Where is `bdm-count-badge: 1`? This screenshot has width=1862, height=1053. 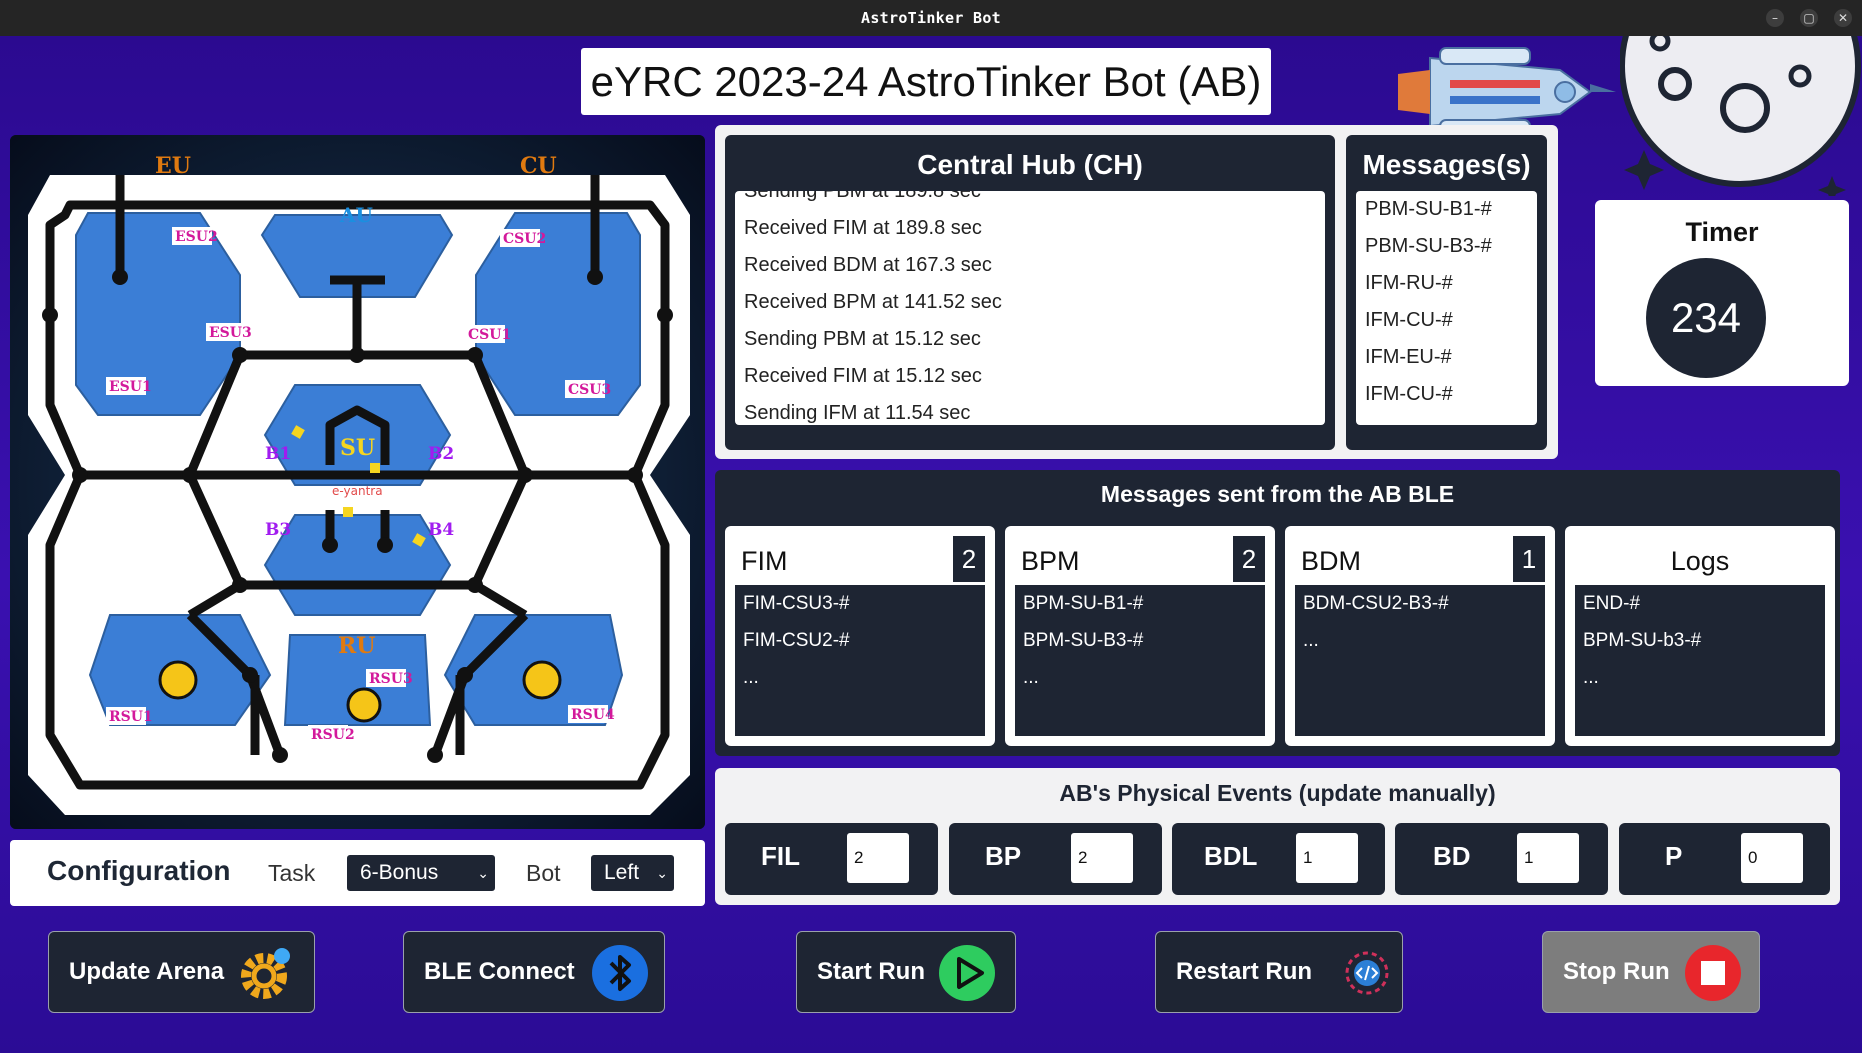
bdm-count-badge: 1 is located at coordinates (1529, 559).